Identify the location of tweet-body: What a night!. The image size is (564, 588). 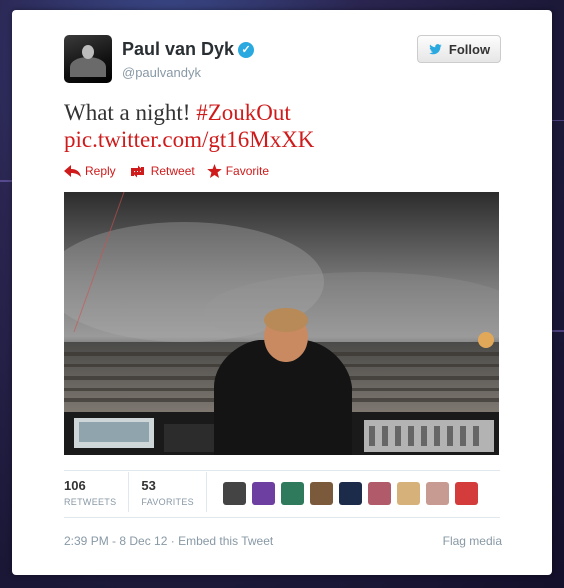
(130, 112).